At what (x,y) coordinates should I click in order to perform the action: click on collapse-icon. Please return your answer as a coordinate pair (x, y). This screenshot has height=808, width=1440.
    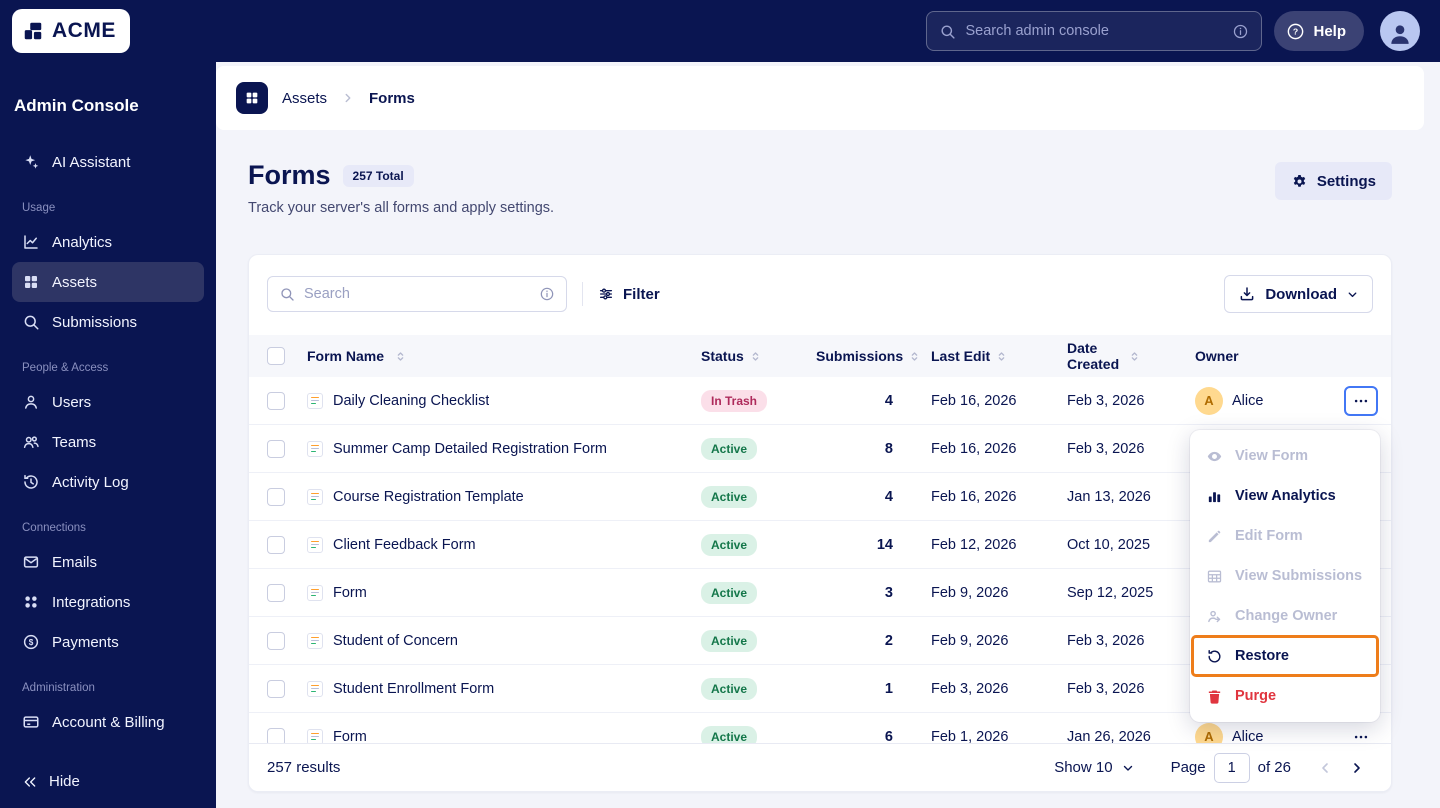
    Looking at the image, I should click on (30, 782).